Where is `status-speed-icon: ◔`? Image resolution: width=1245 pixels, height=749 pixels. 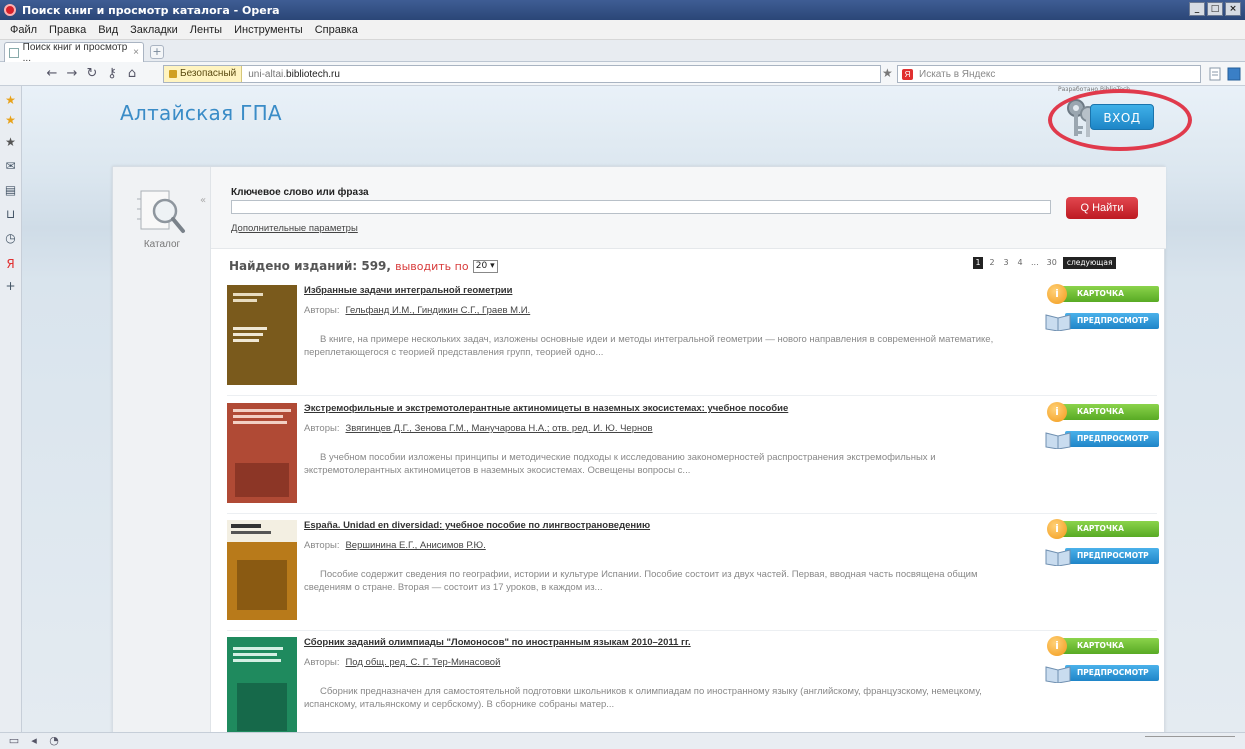 status-speed-icon: ◔ is located at coordinates (54, 741).